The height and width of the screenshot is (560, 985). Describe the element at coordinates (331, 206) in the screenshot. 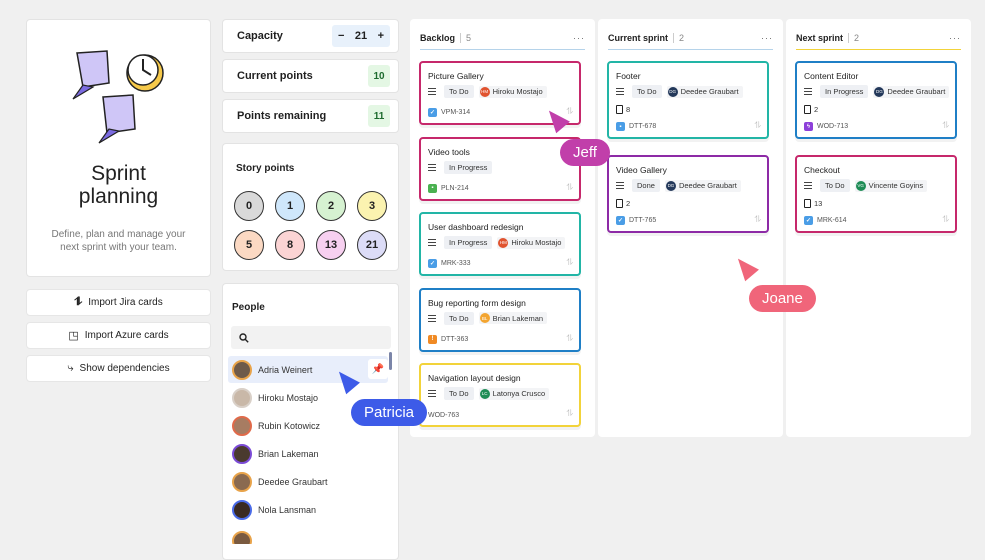

I see `story-point-chip: 2` at that location.